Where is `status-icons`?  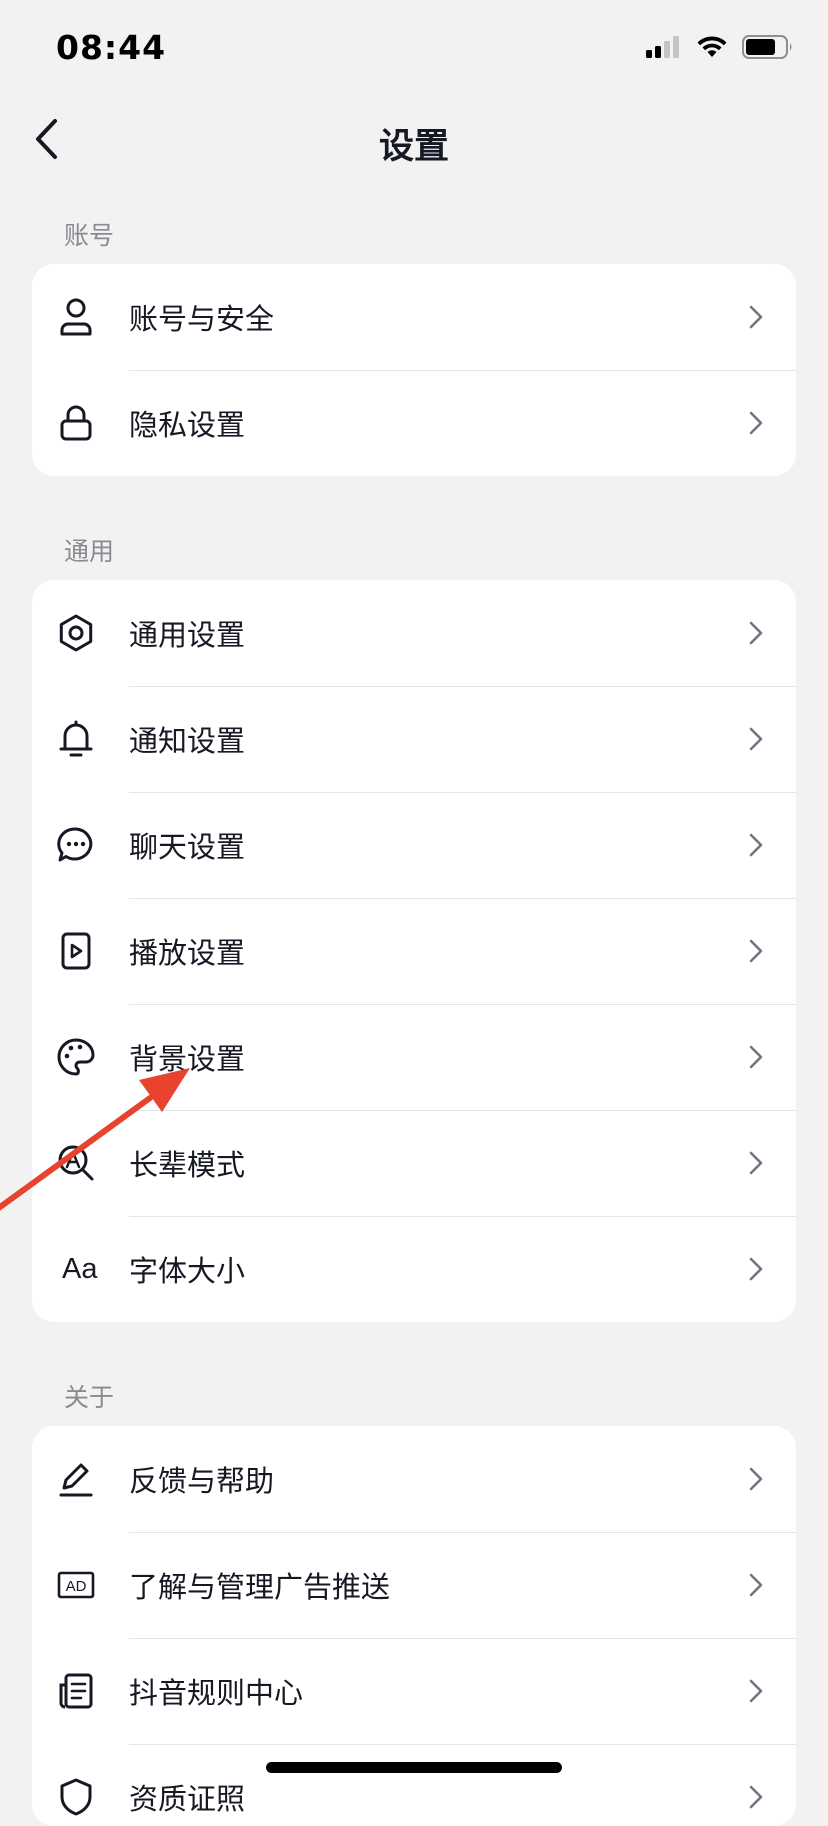
status-icons is located at coordinates (720, 49).